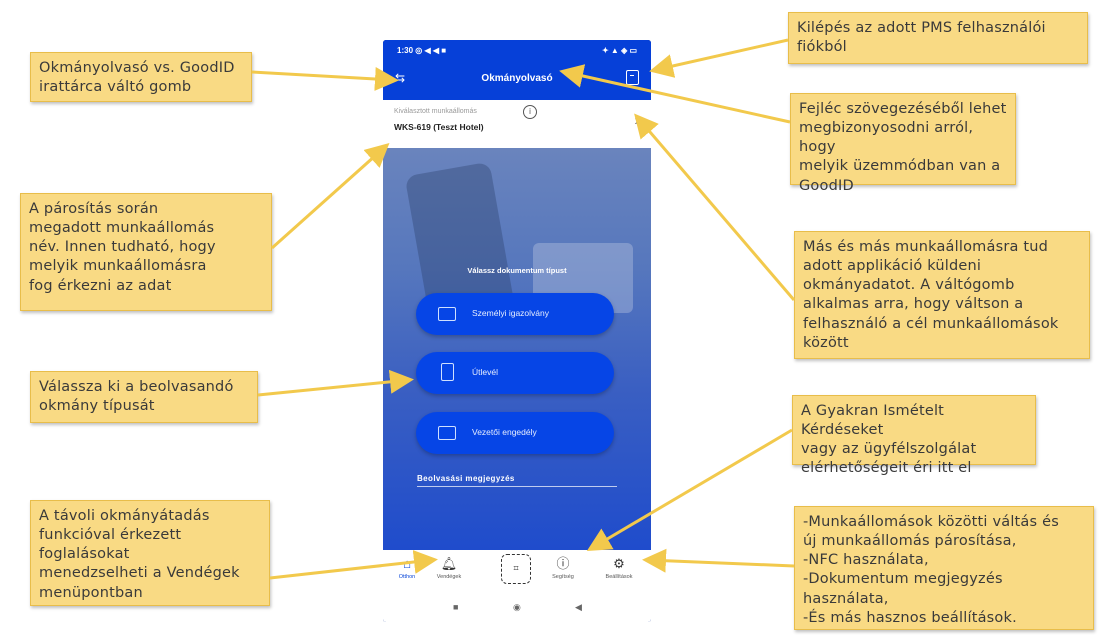 This screenshot has width=1108, height=635. I want to click on arrow-workstation-switch, so click(715, 207).